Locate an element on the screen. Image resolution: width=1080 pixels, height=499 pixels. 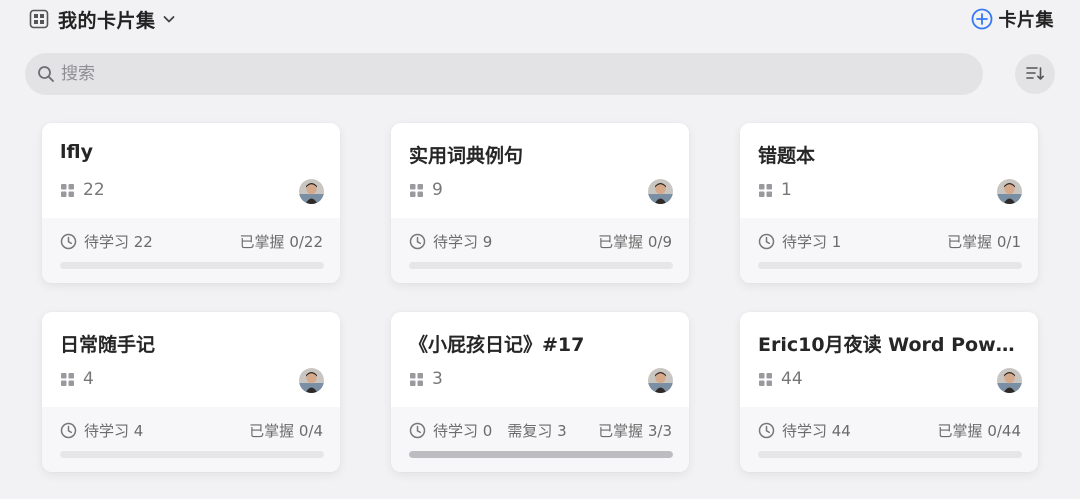
add-collection-button: 卡片集 is located at coordinates (1013, 19).